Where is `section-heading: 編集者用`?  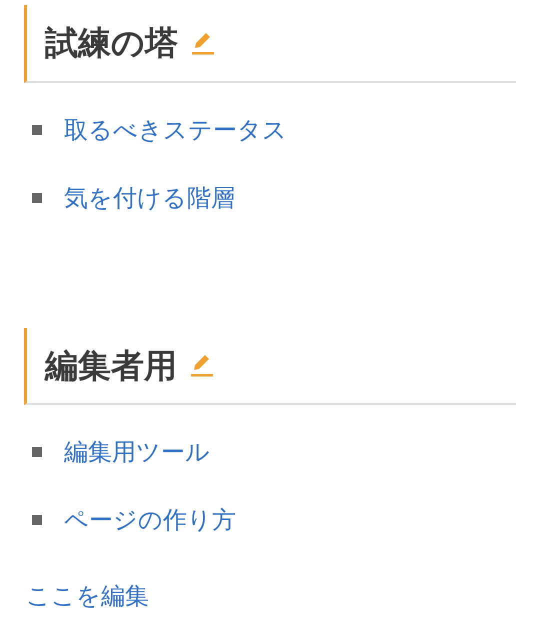 section-heading: 編集者用 is located at coordinates (111, 366).